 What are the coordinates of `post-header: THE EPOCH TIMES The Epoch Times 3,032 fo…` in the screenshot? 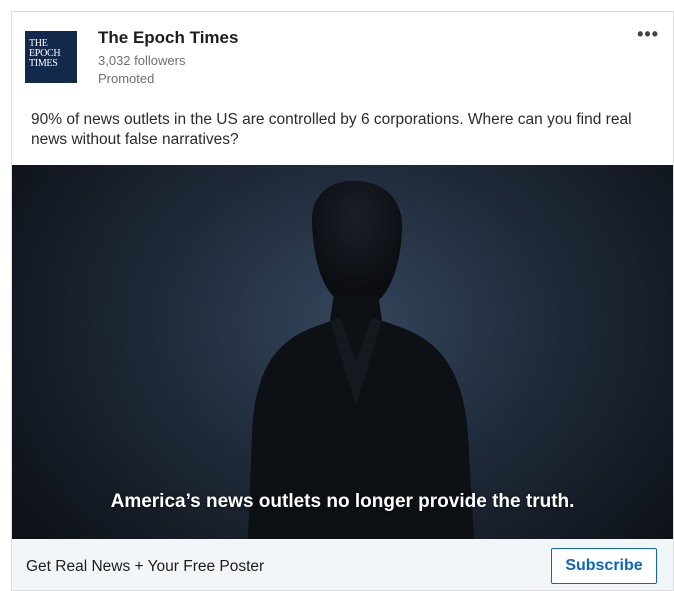 It's located at (342, 55).